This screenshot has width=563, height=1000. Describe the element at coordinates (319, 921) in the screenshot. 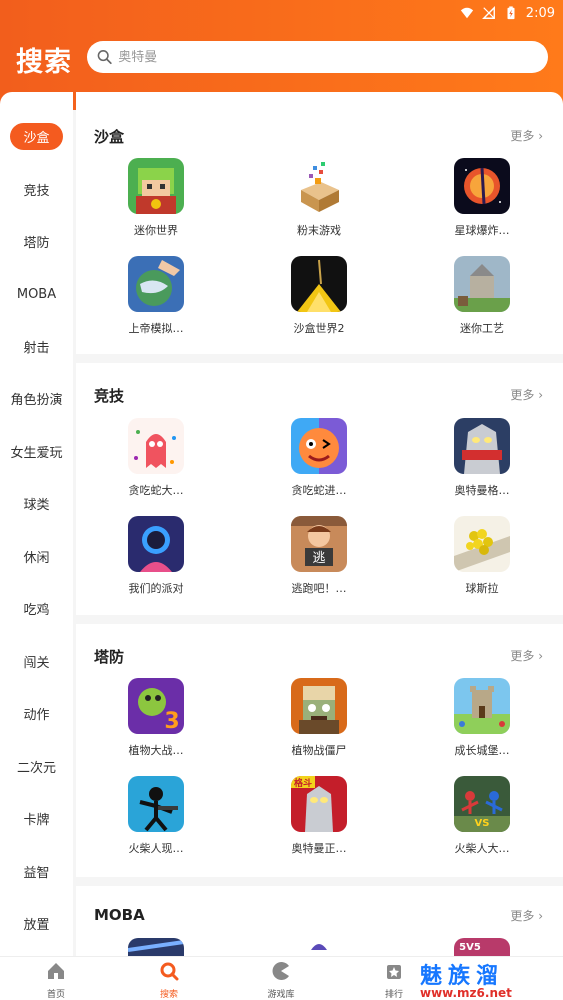

I see `section-moba: MOBA 更多 › 5V5` at that location.